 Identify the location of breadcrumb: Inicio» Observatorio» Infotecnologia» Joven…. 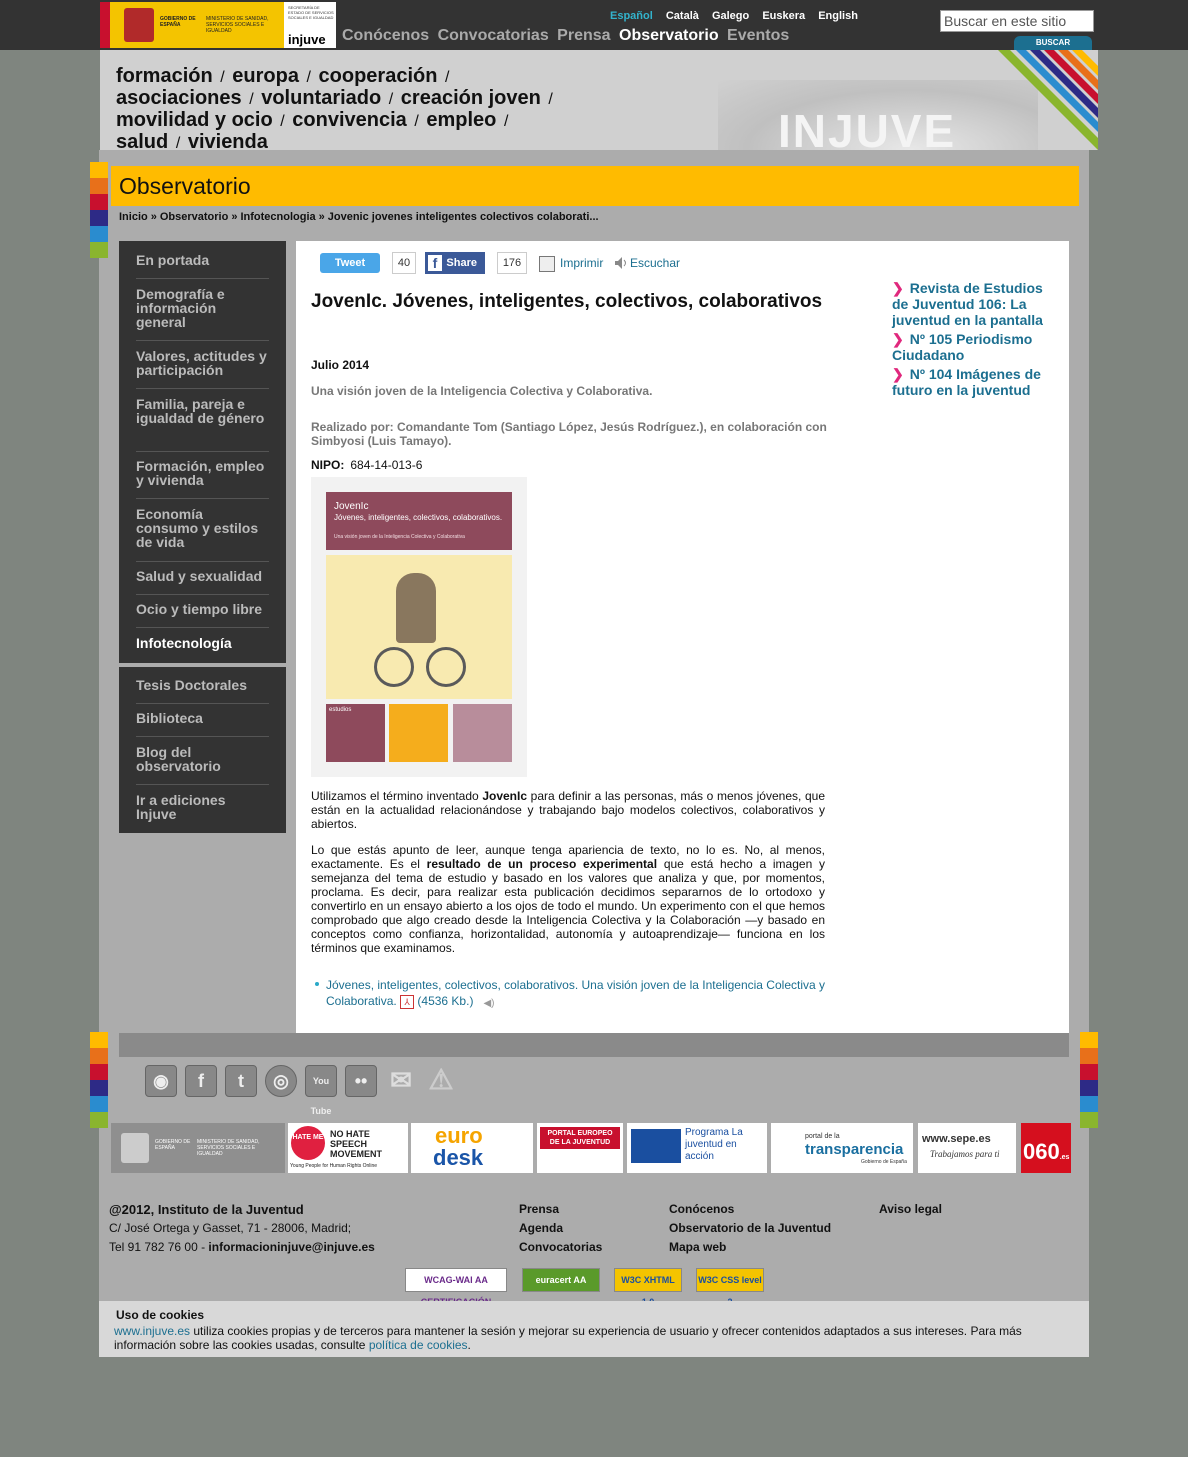
(359, 217).